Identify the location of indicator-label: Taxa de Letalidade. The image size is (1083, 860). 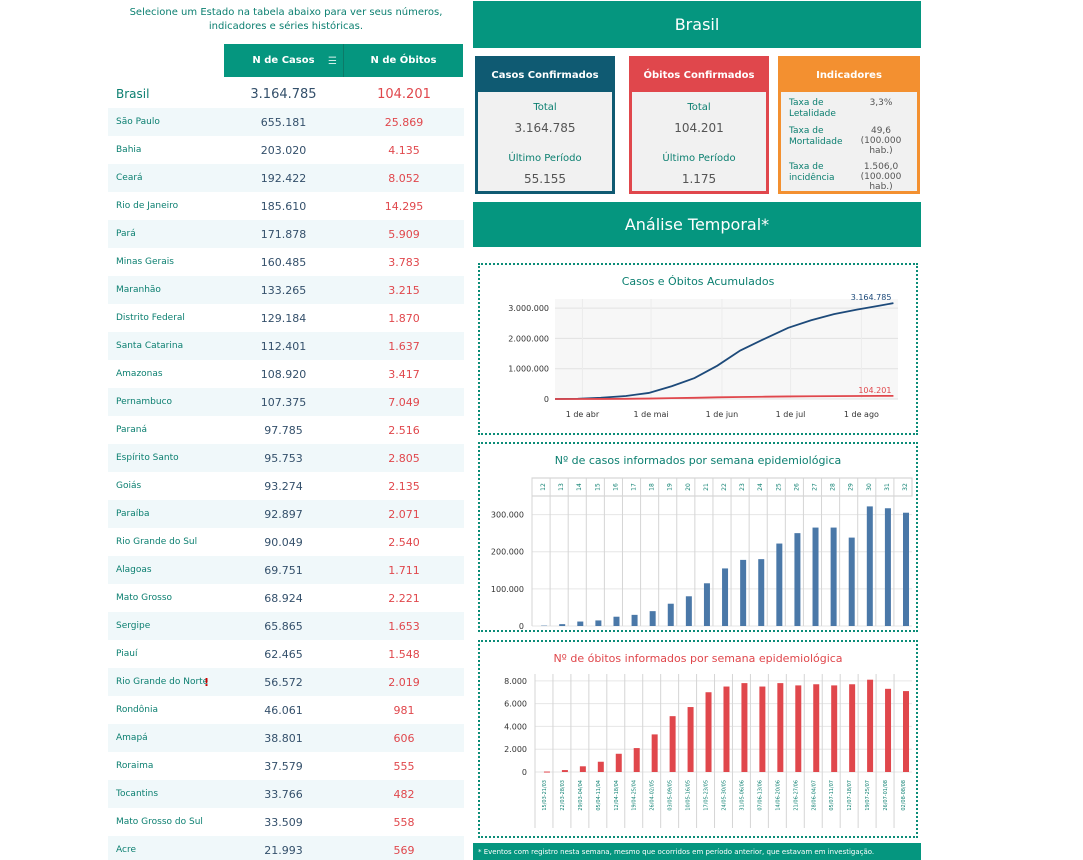
(812, 108).